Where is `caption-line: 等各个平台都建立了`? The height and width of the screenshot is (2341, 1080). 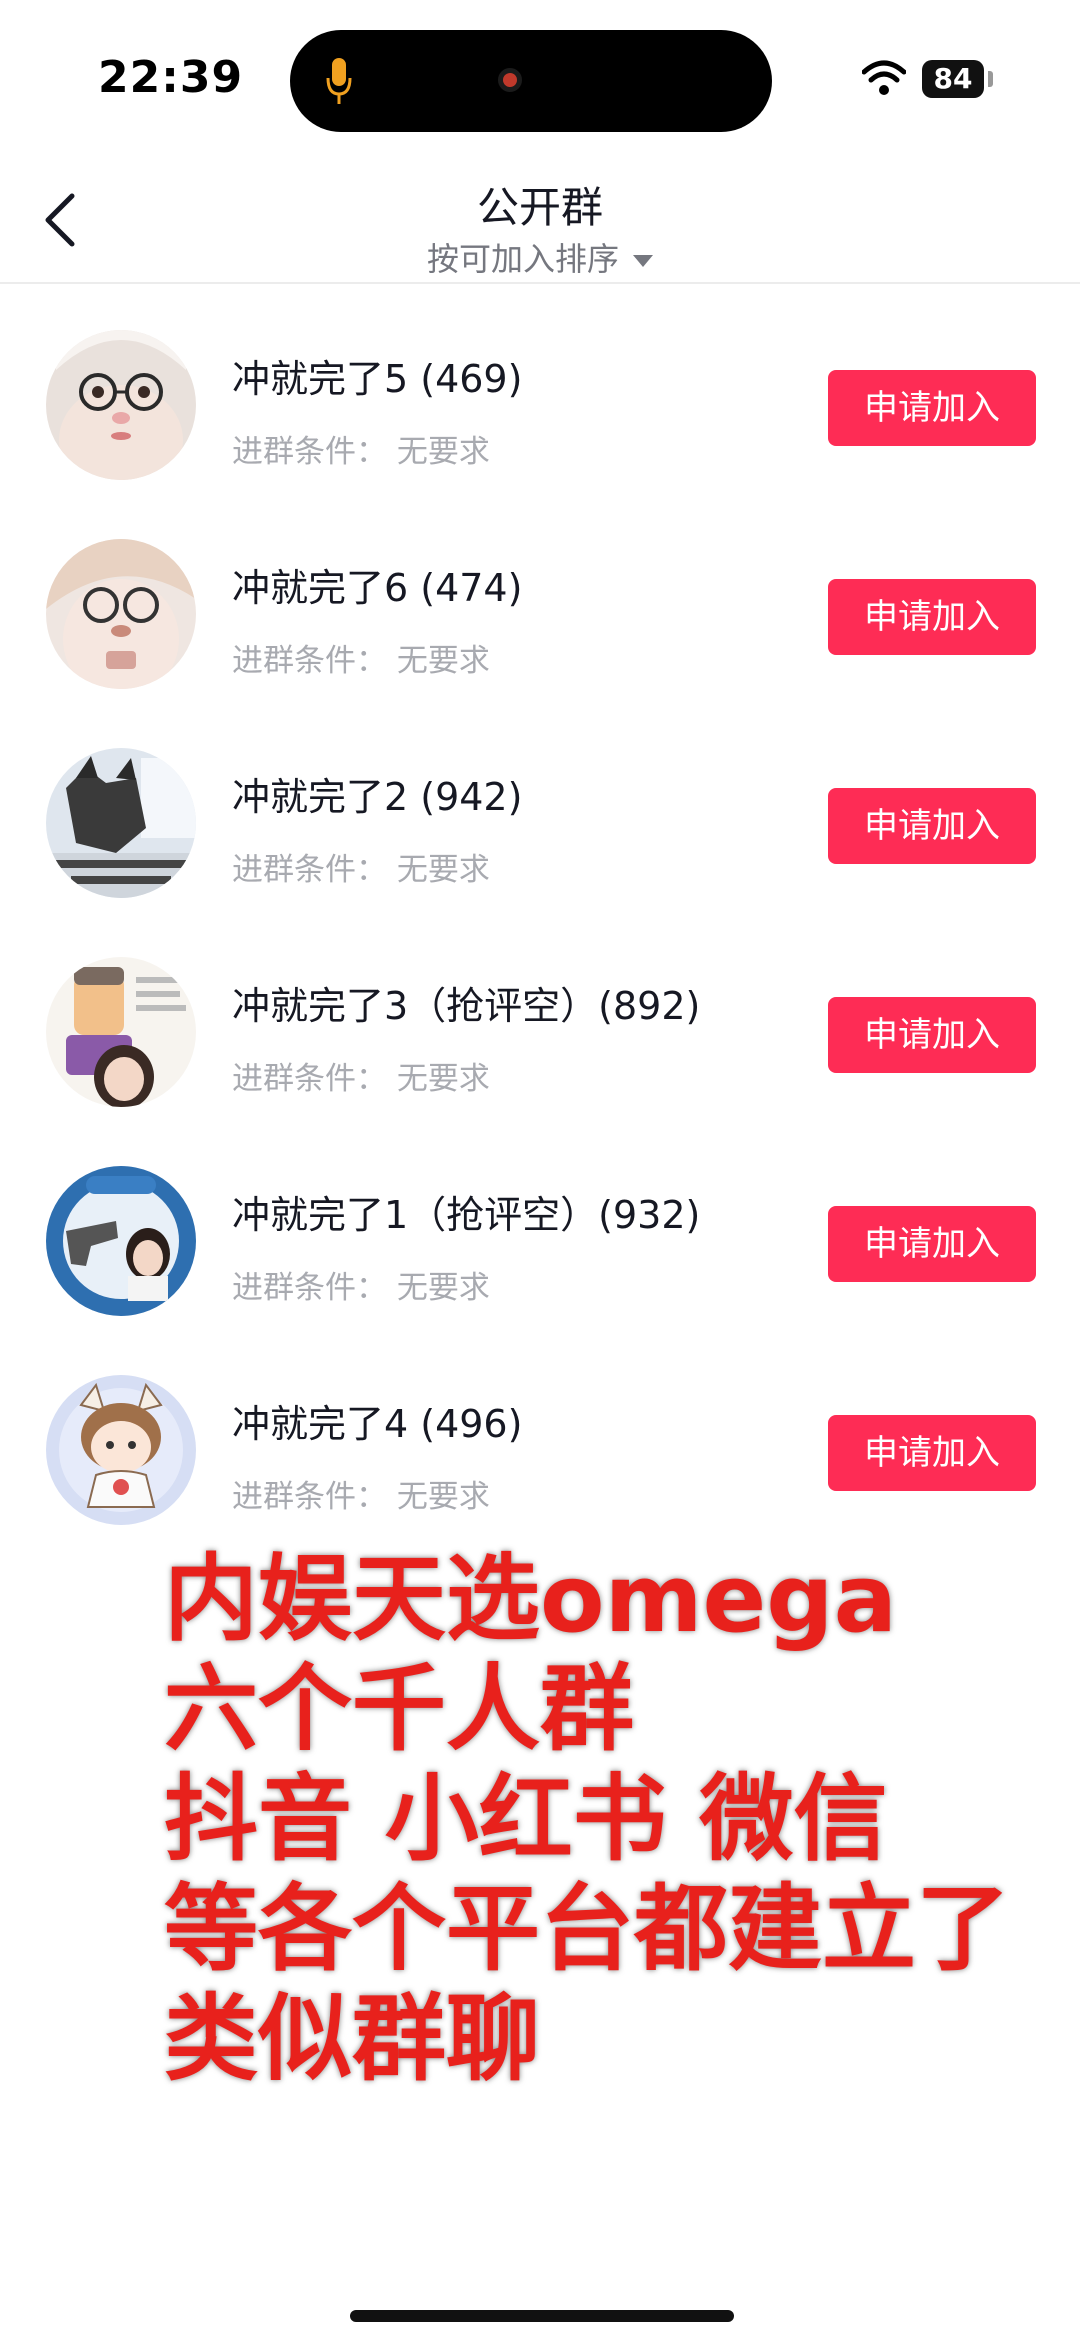
caption-line: 等各个平台都建立了 is located at coordinates (587, 1929).